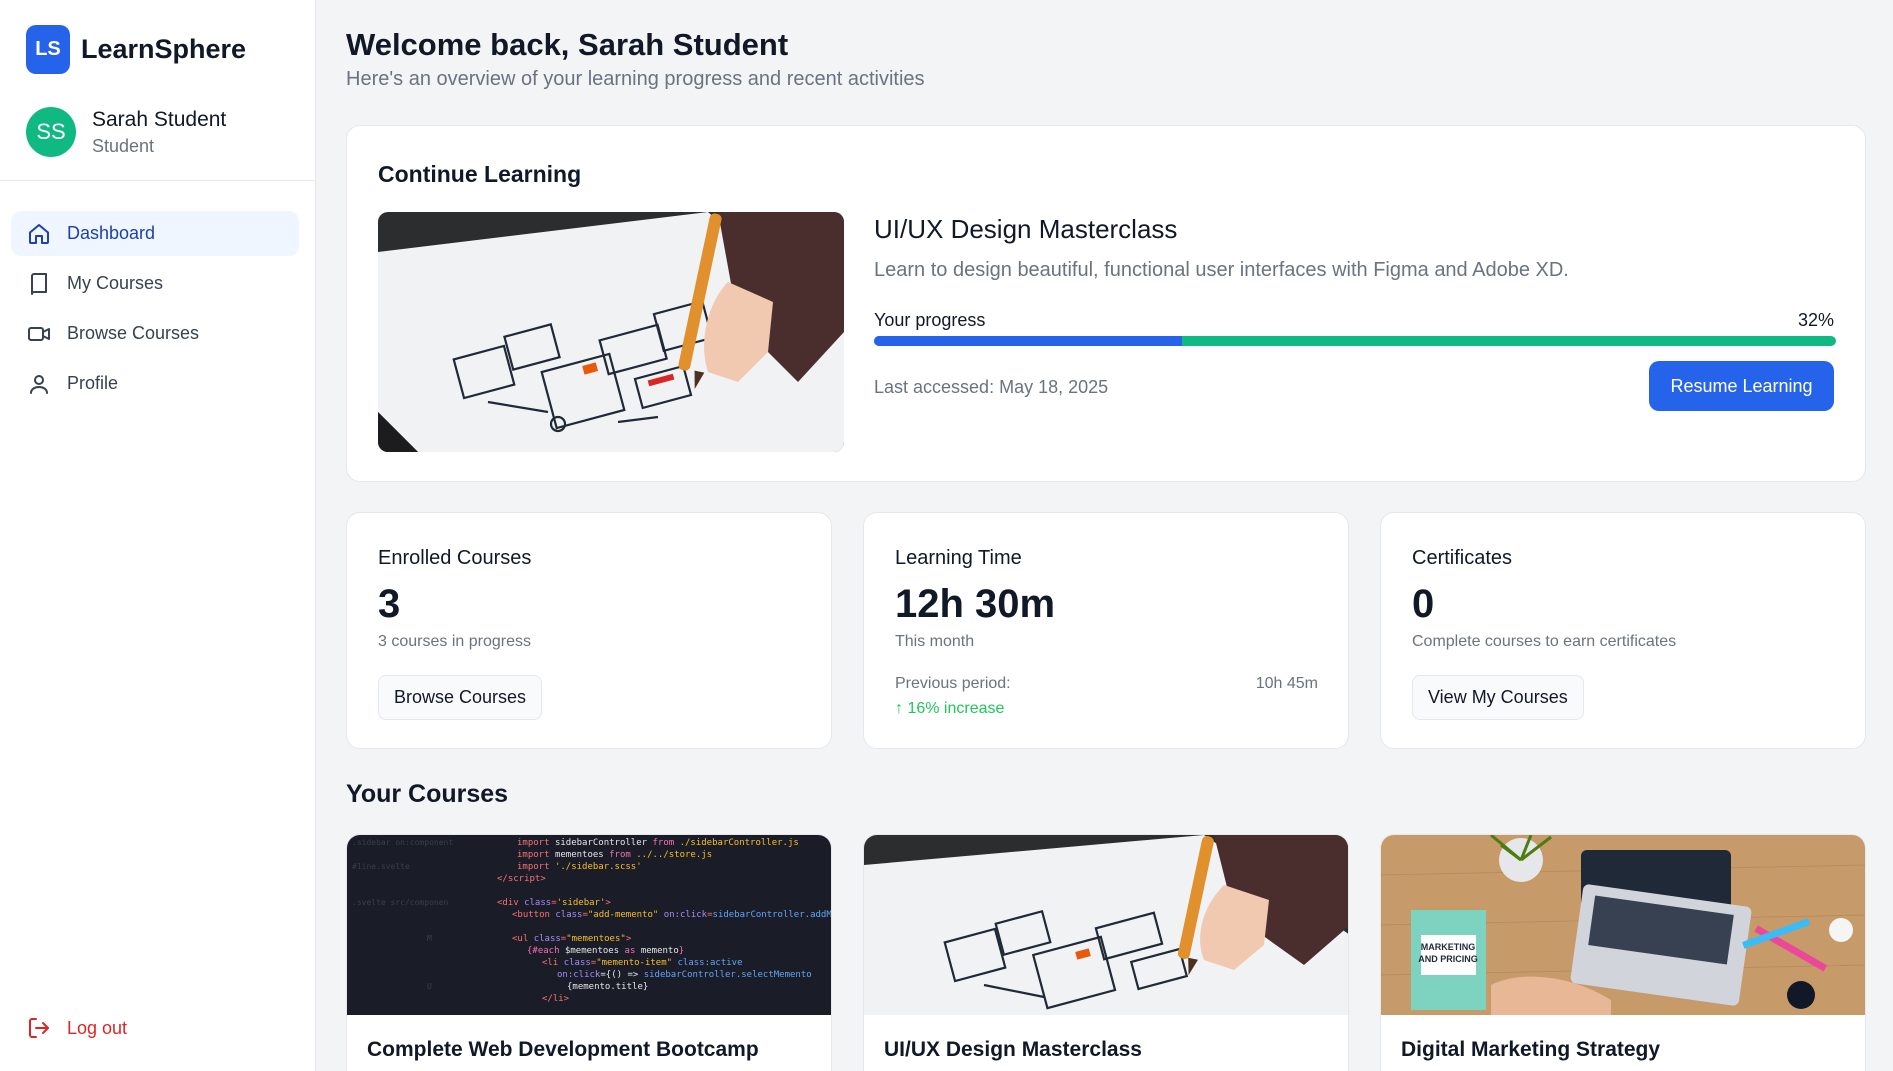 The image size is (1893, 1071). Describe the element at coordinates (111, 233) in the screenshot. I see `sidebar-item-label: Dashboard` at that location.